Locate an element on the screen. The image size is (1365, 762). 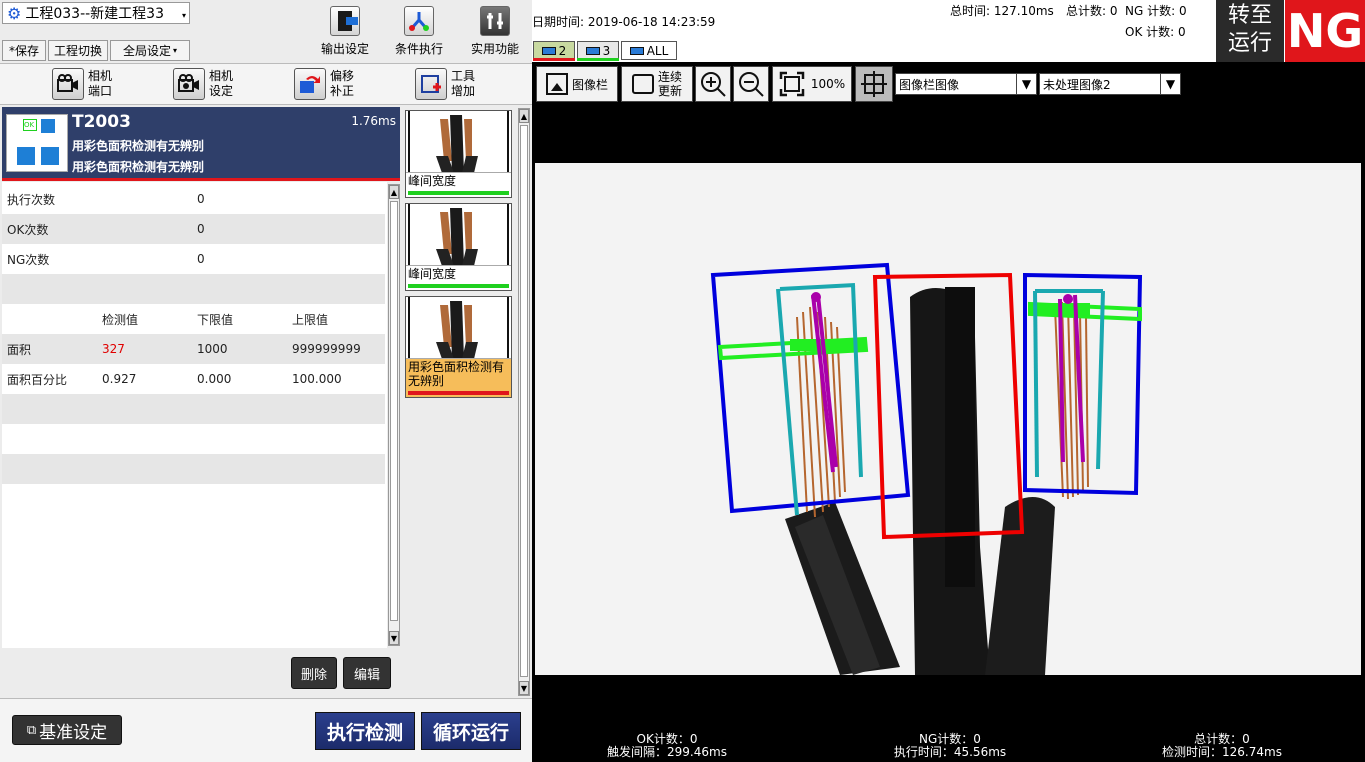
status-exec-time: 执行时间：45.56ms is located at coordinates (950, 752).